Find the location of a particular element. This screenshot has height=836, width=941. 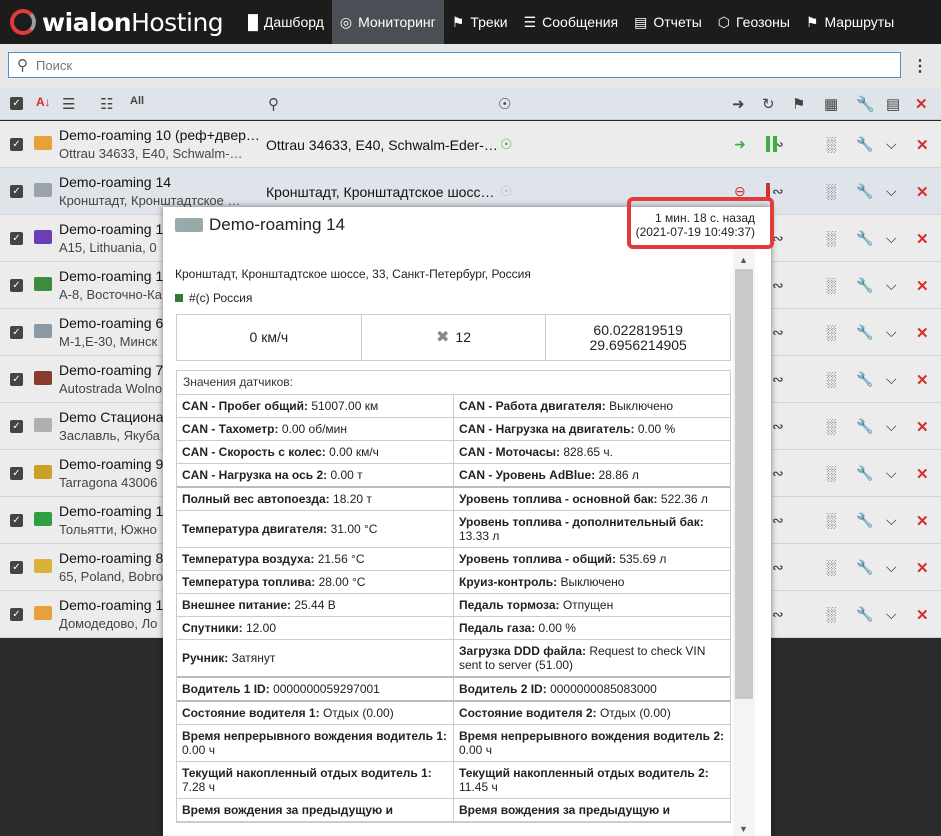

scroll-up-icon: ▲ is located at coordinates (743, 260).